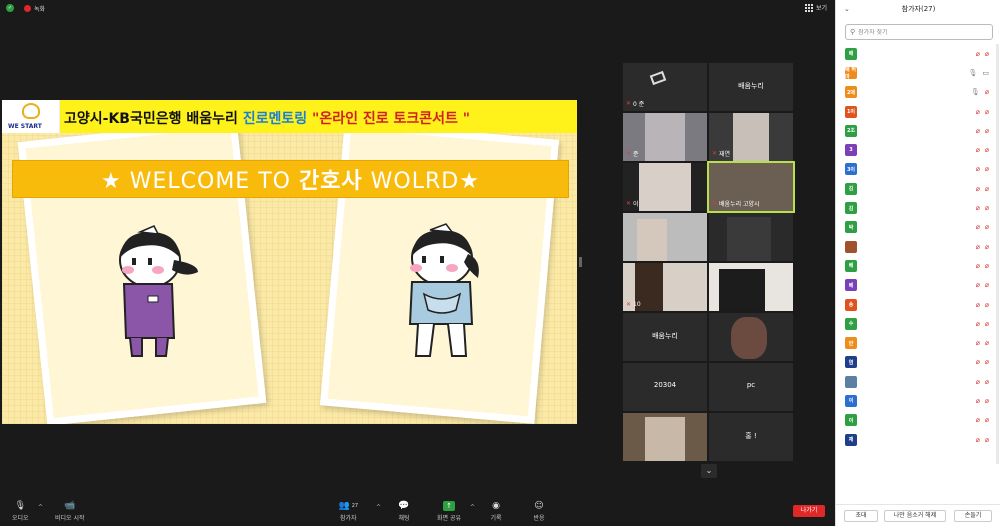 The width and height of the screenshot is (1000, 526). What do you see at coordinates (539, 511) in the screenshot?
I see `reactions-button: ☺ 반응` at bounding box center [539, 511].